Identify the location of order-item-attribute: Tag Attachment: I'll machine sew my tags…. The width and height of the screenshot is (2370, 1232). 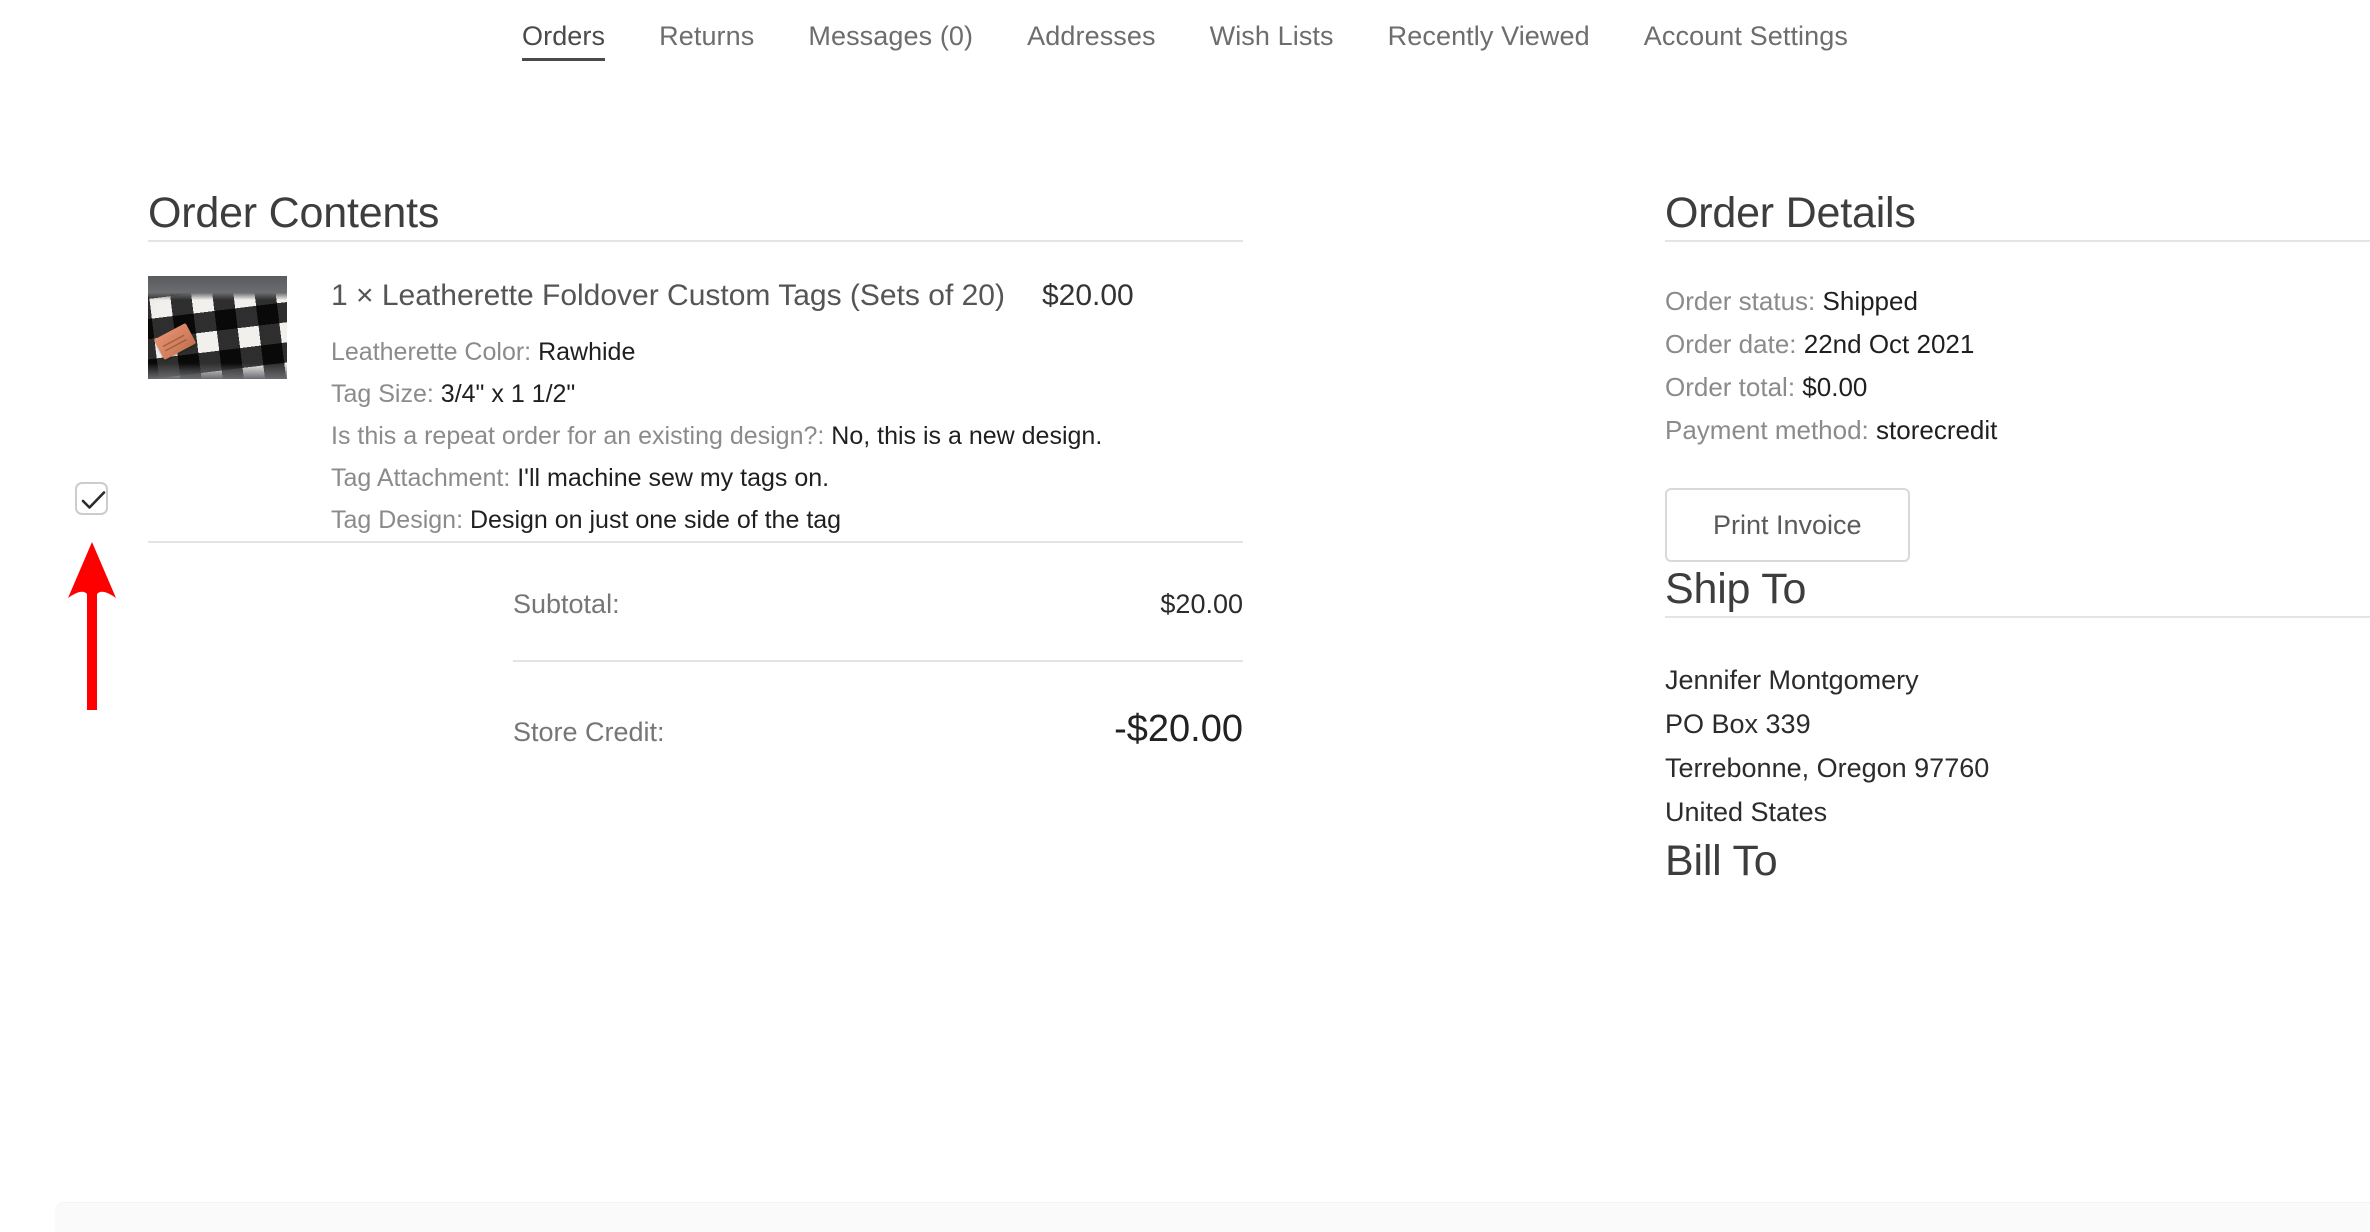
(787, 478).